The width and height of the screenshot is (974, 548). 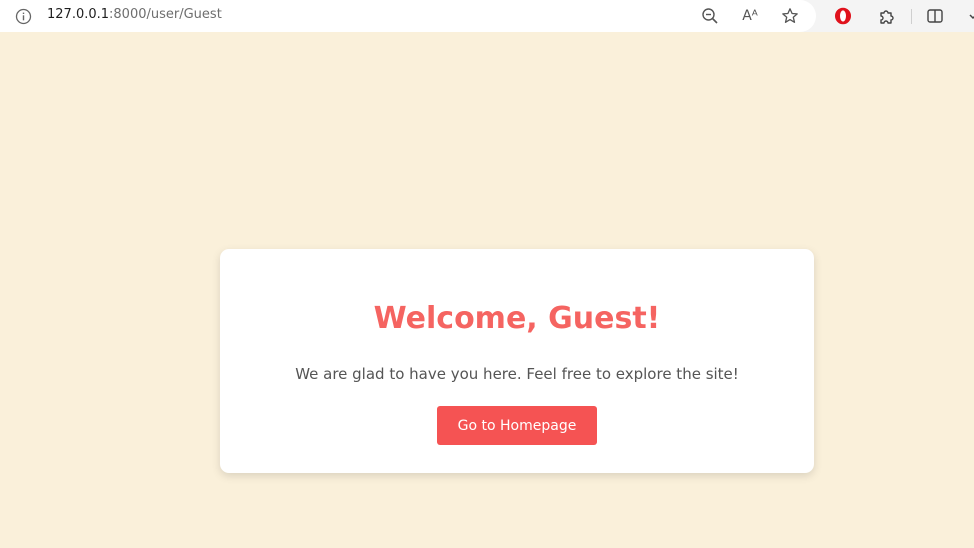 I want to click on favorite-star-icon, so click(x=790, y=16).